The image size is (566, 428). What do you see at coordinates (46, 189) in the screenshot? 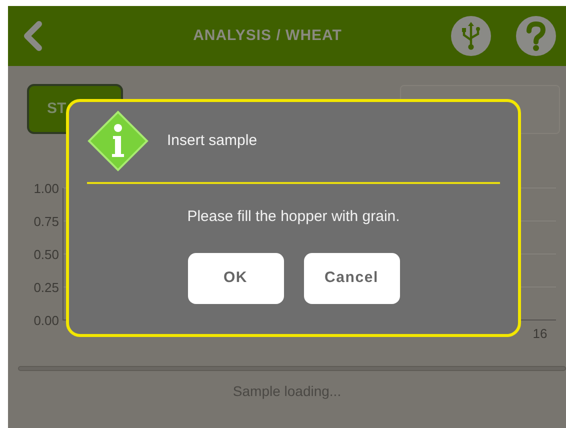
I see `axis-tick-label: 1.00` at bounding box center [46, 189].